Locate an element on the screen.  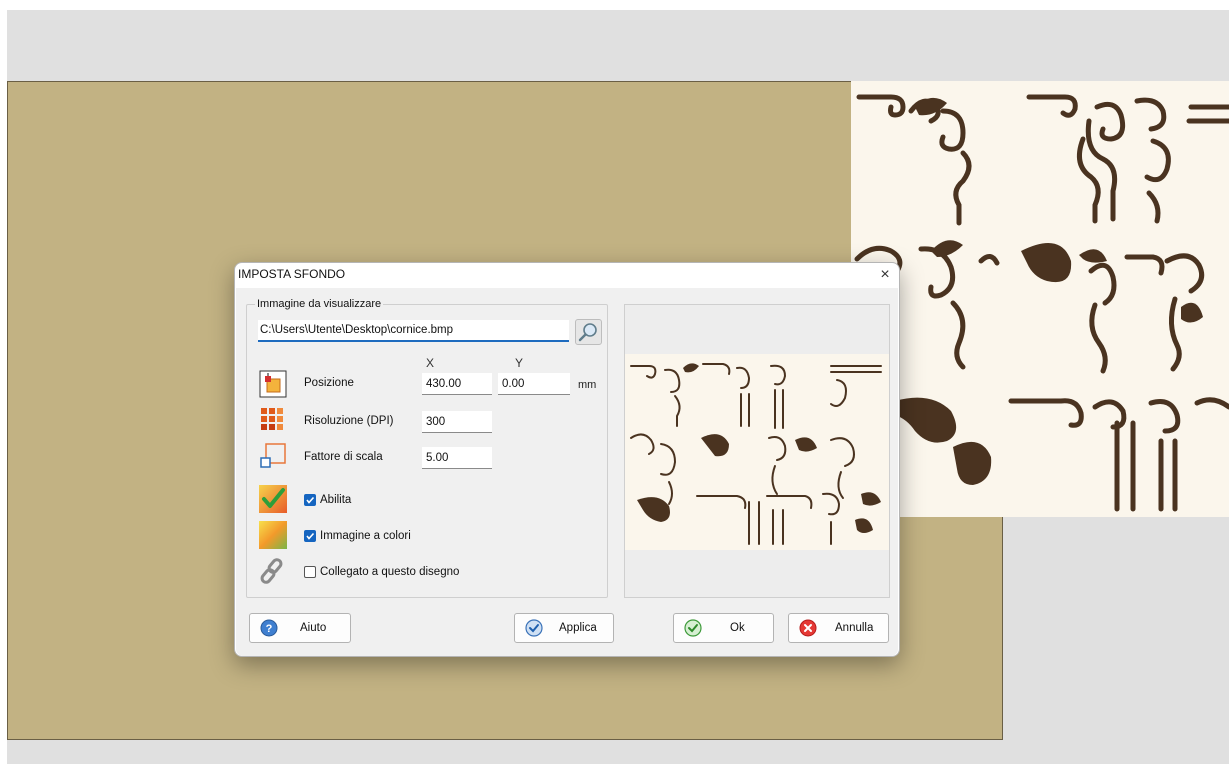
cancel-button: Annulla is located at coordinates (838, 628).